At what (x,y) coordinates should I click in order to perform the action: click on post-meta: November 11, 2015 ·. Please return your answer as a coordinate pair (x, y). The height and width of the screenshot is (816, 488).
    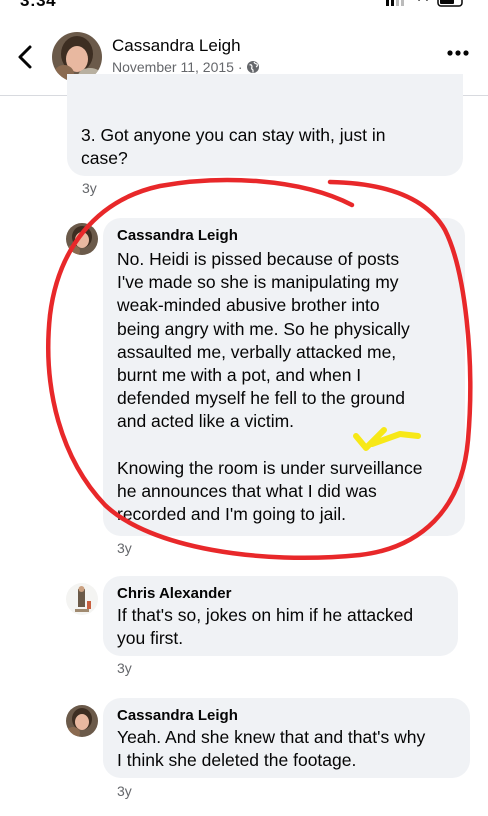
    Looking at the image, I should click on (186, 67).